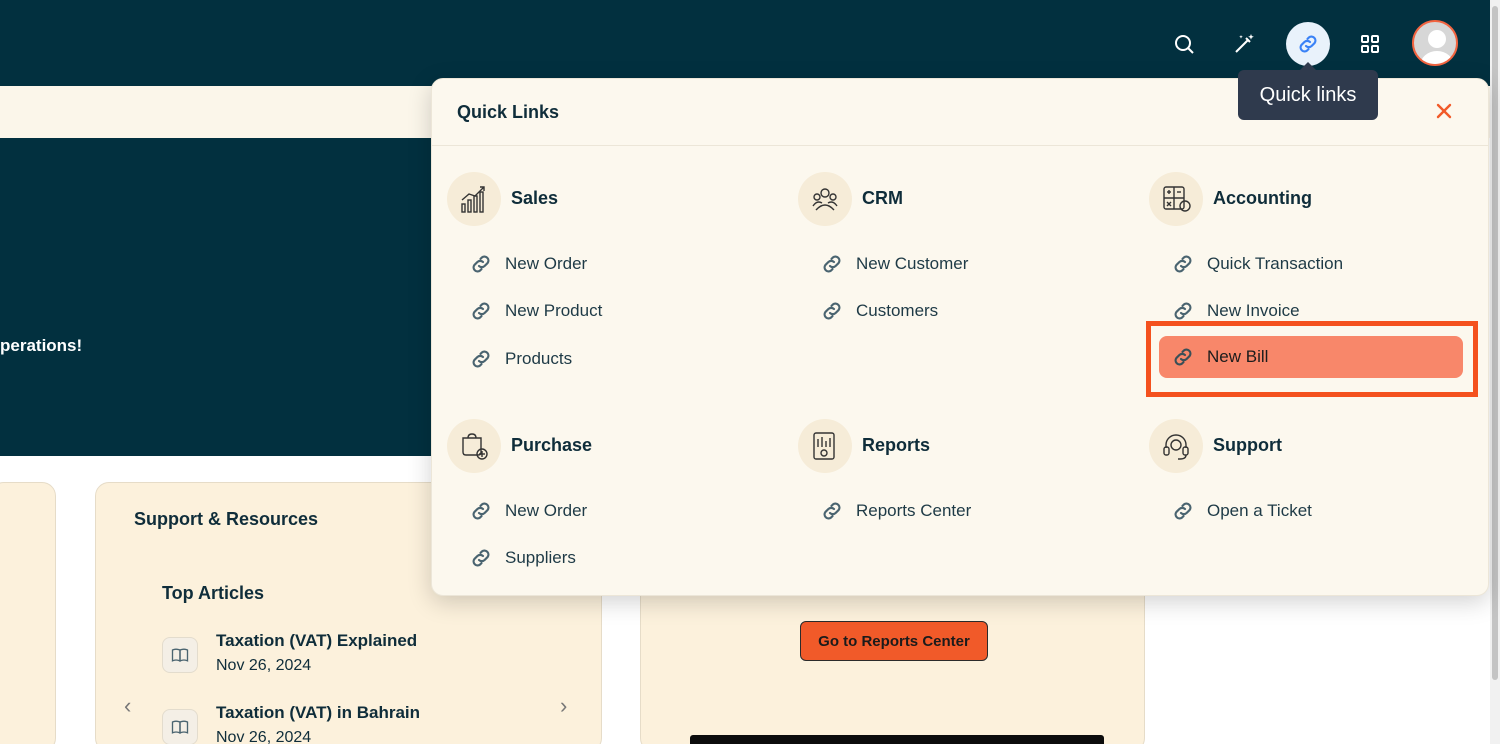  I want to click on link-open-ticket: Open a Ticket, so click(1311, 511).